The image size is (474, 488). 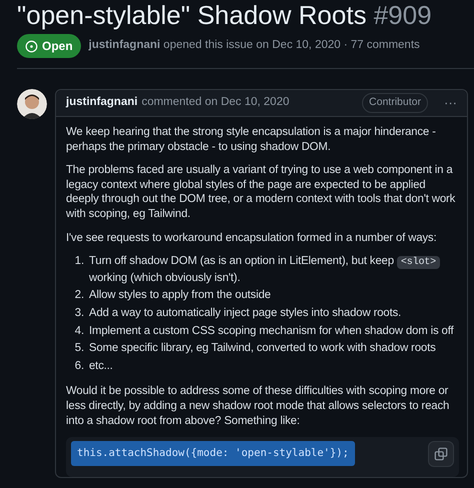 What do you see at coordinates (252, 238) in the screenshot?
I see `comment-paragraph: I've see requests to workaround encapsulation formed in a number of ways:` at bounding box center [252, 238].